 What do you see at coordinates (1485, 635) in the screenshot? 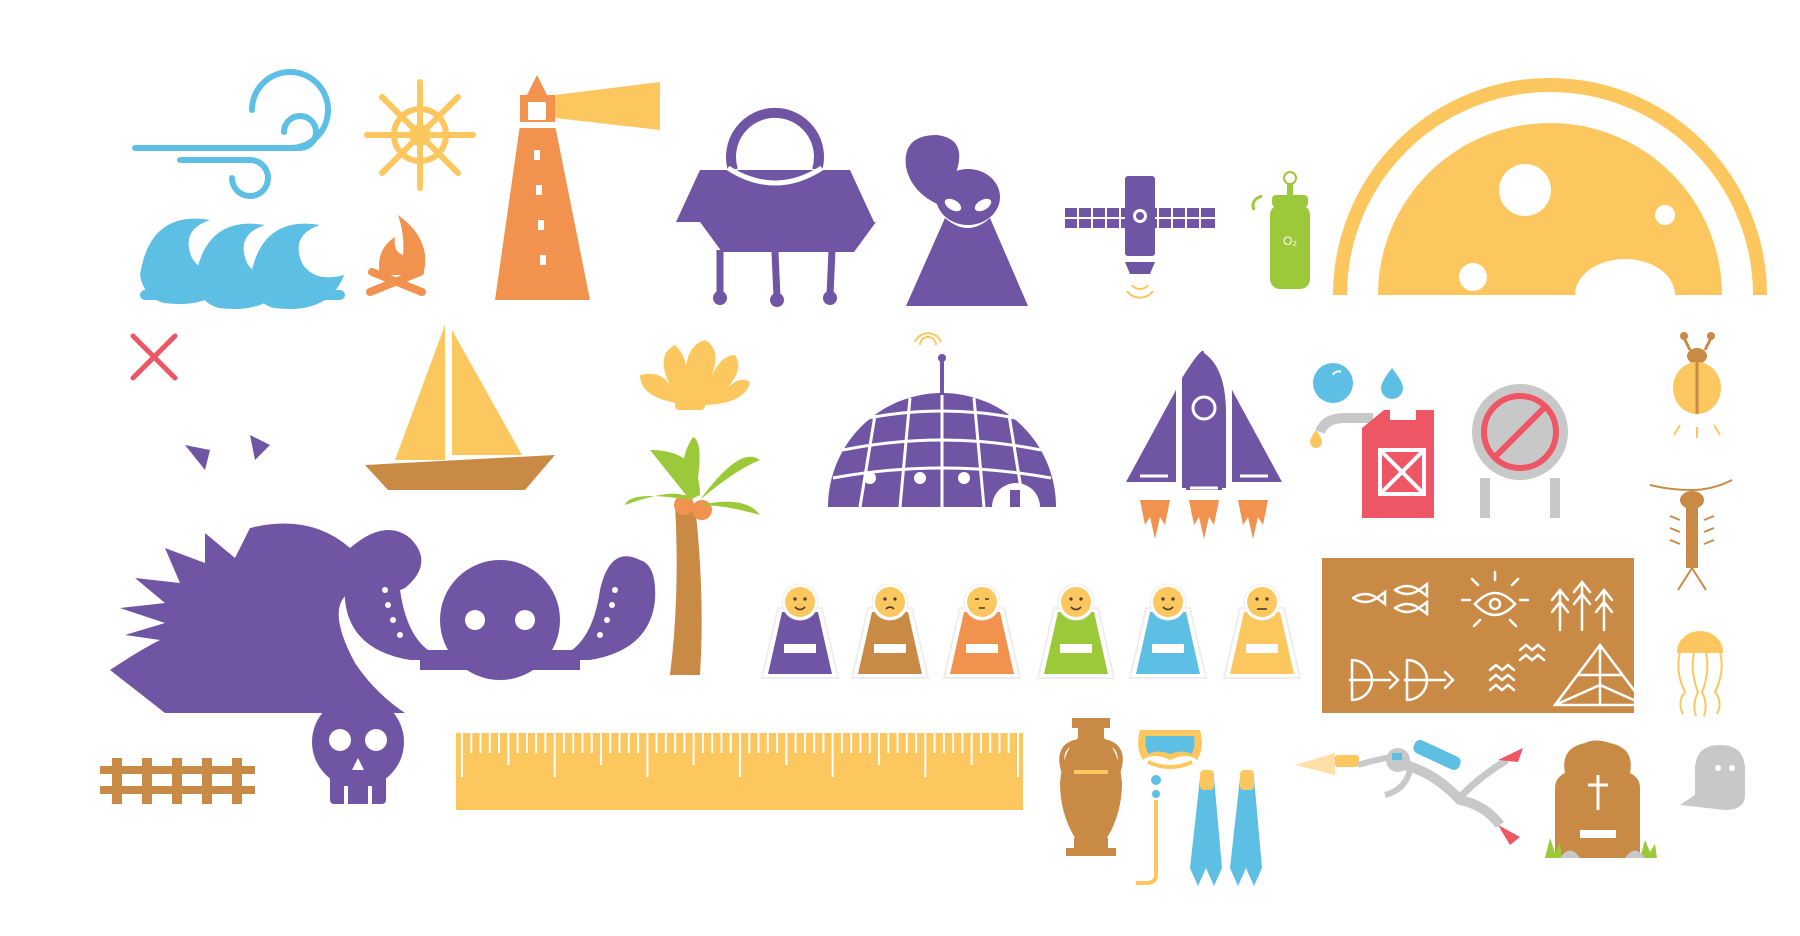
I see `cave-paintings-icon` at bounding box center [1485, 635].